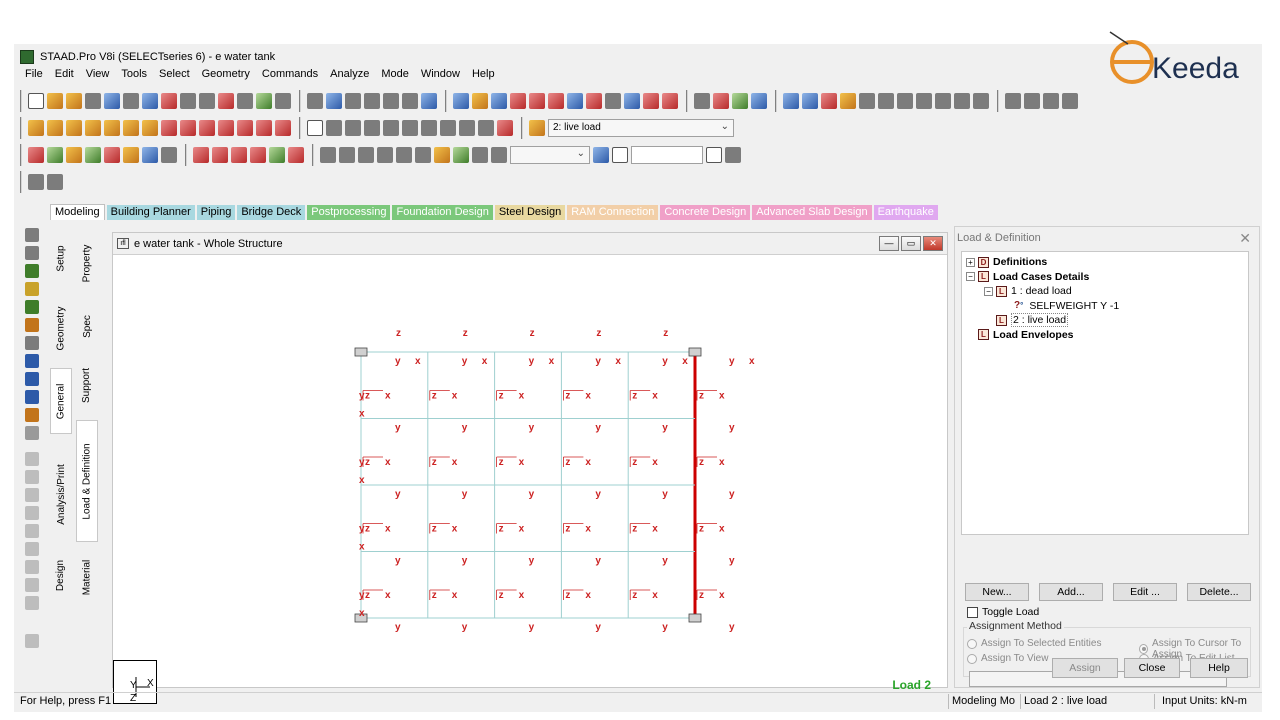 The width and height of the screenshot is (1280, 720). I want to click on tab-piping: Piping, so click(216, 212).